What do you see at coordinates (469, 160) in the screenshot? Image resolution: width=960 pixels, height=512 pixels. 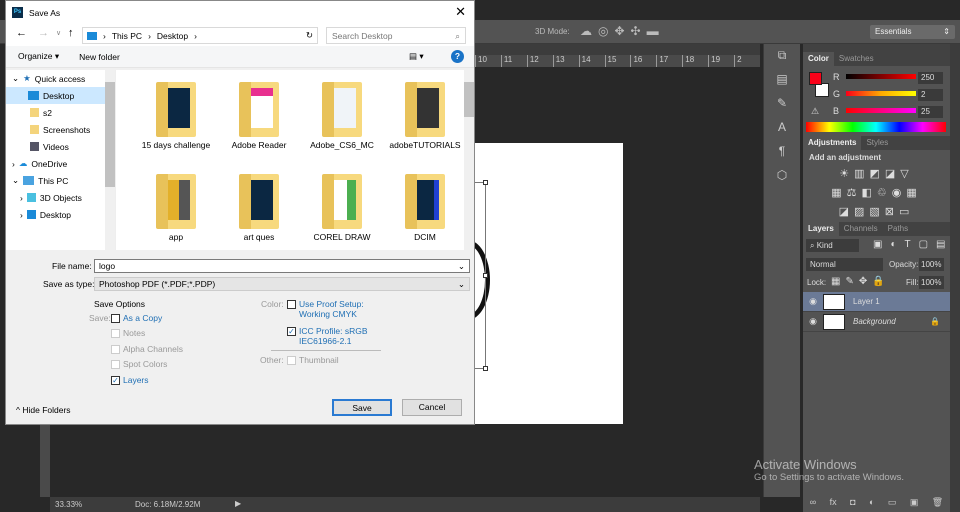 I see `files-scrollbar` at bounding box center [469, 160].